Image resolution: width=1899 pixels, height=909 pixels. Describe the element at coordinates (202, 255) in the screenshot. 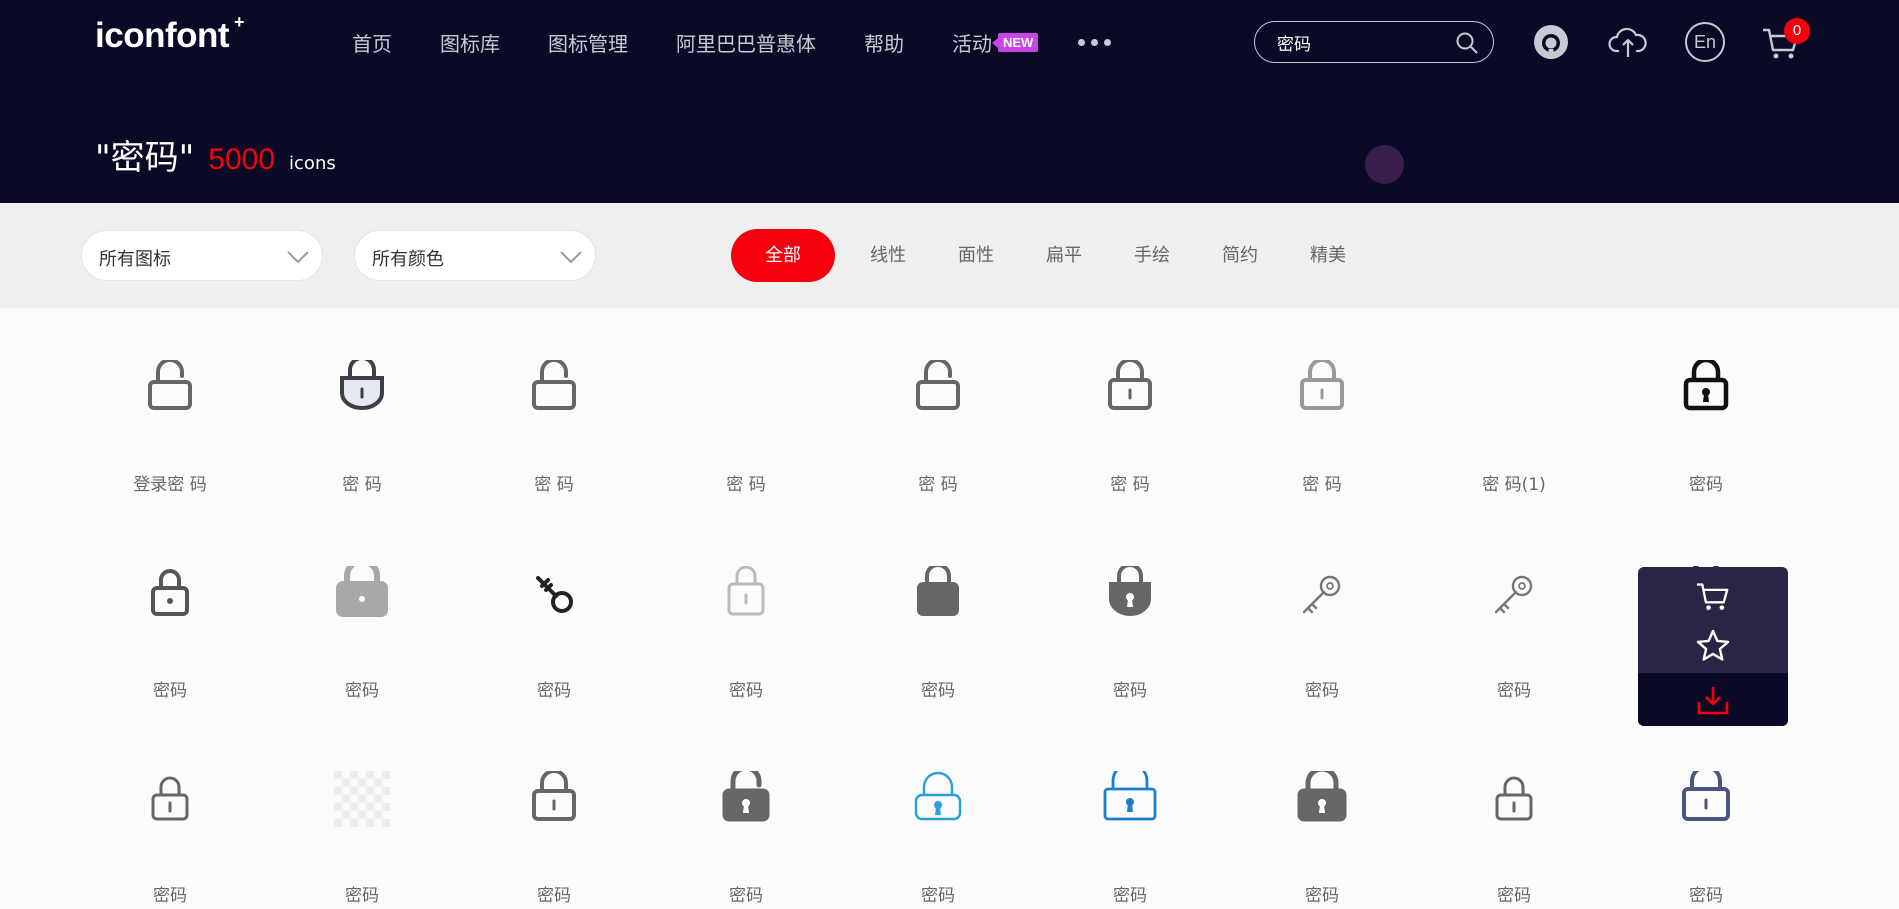

I see `icon-type-select: 所有图标` at that location.